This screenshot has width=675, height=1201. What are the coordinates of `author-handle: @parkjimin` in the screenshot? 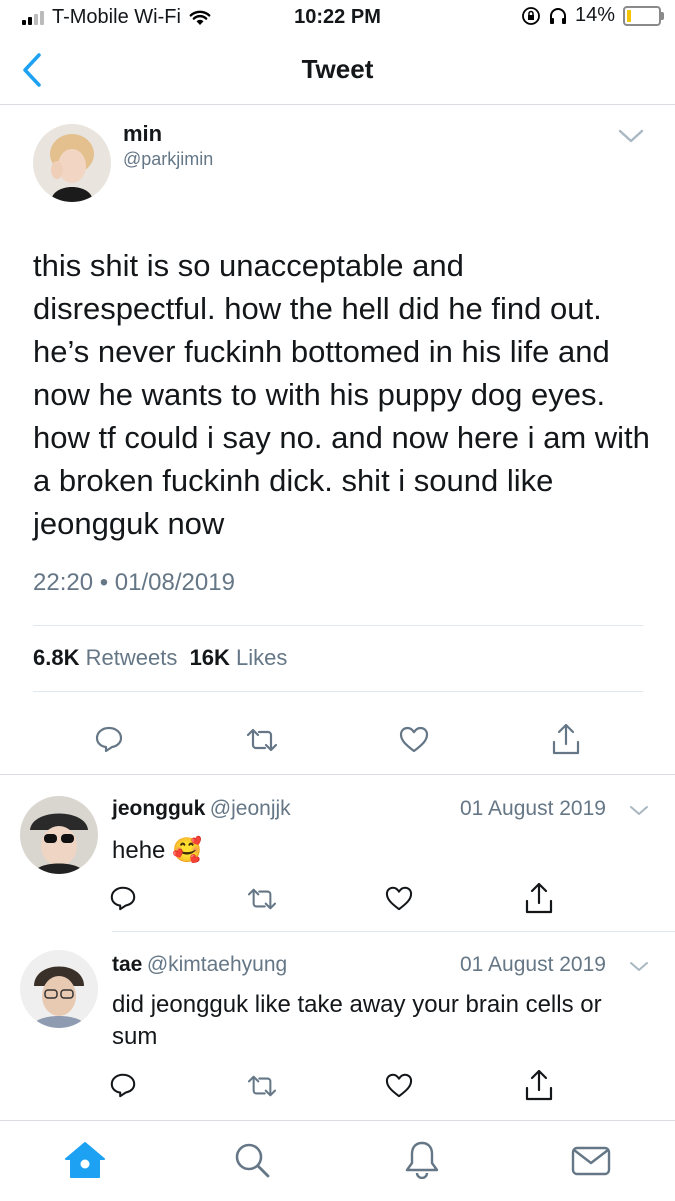 It's located at (168, 159).